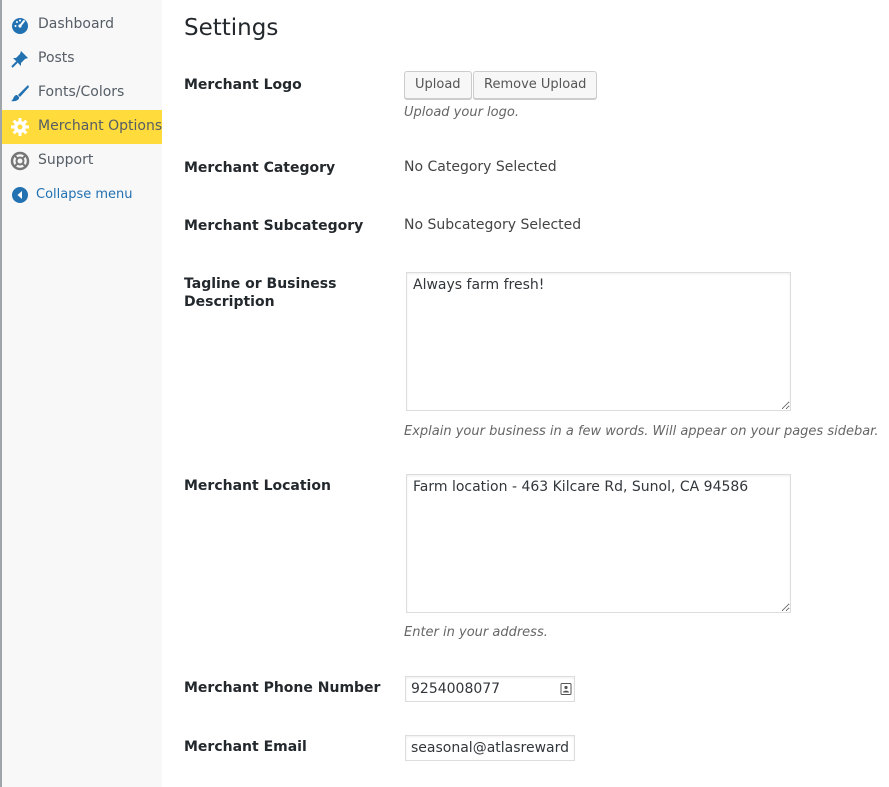 Image resolution: width=889 pixels, height=787 pixels. Describe the element at coordinates (282, 688) in the screenshot. I see `merchant-phone-label: Merchant Phone Number` at that location.